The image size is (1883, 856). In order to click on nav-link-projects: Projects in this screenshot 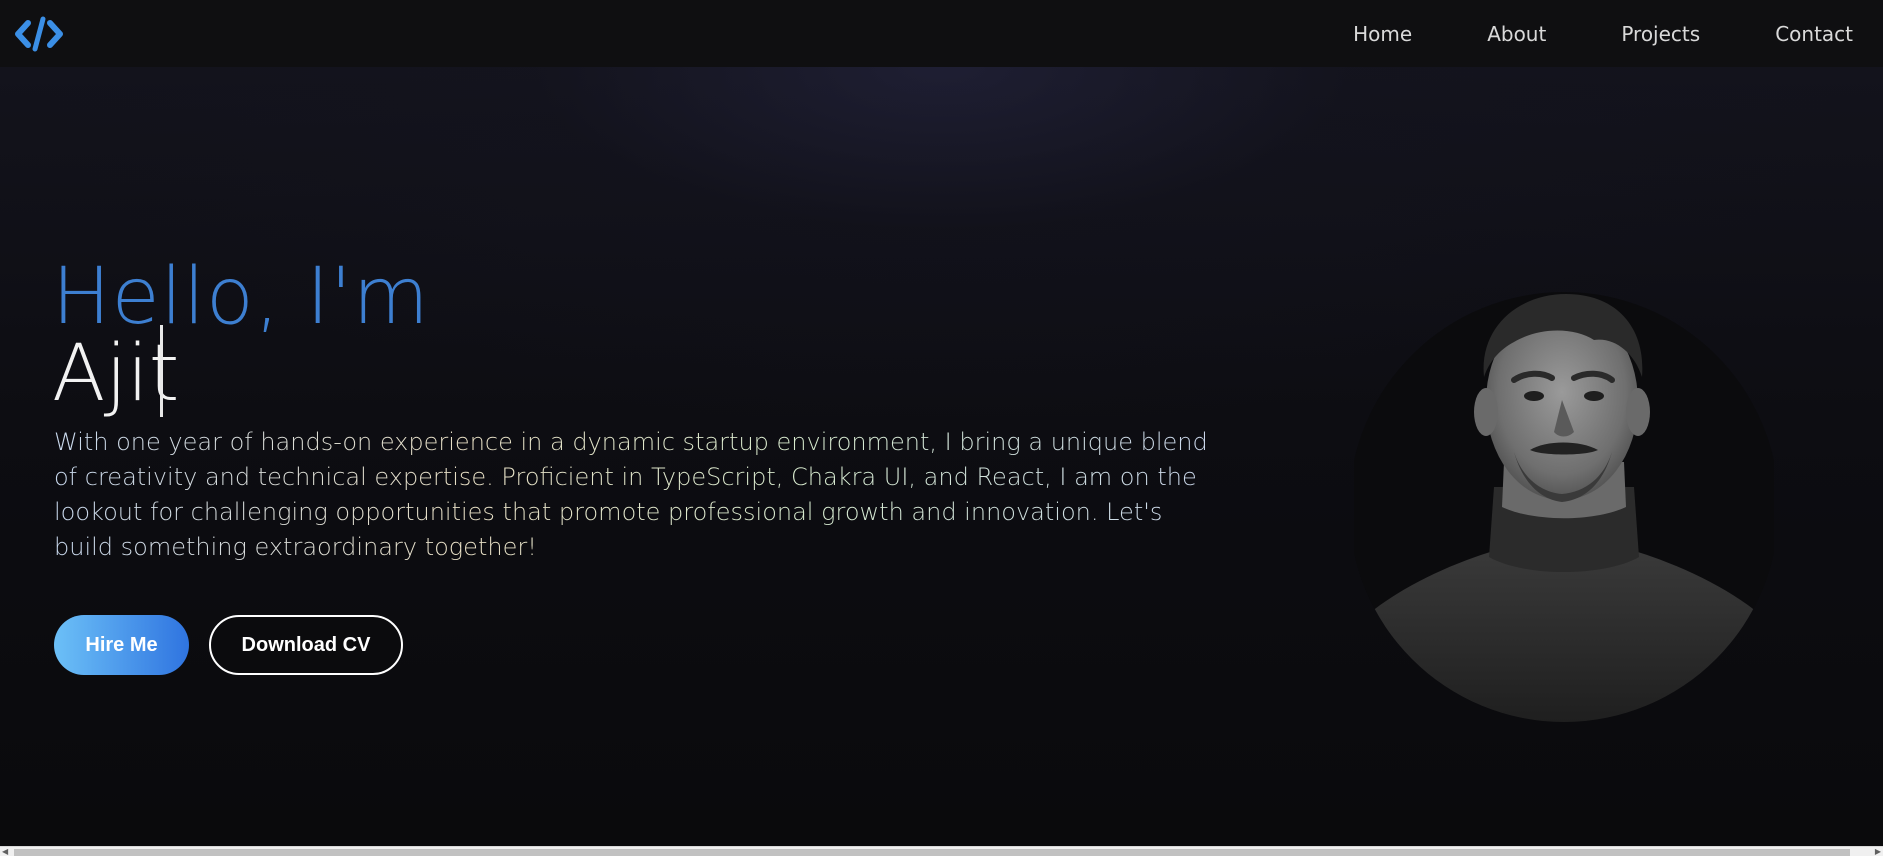, I will do `click(1660, 34)`.